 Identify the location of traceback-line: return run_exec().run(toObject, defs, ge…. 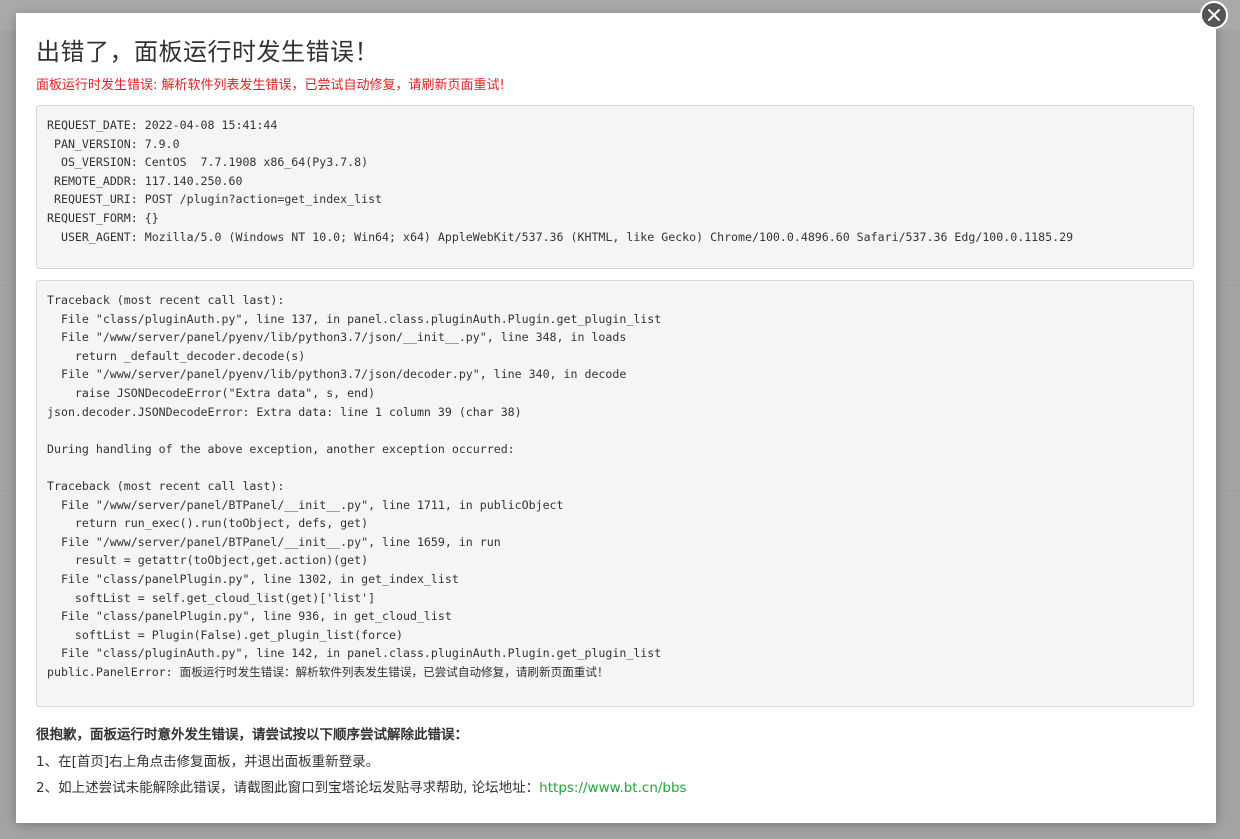
(208, 523).